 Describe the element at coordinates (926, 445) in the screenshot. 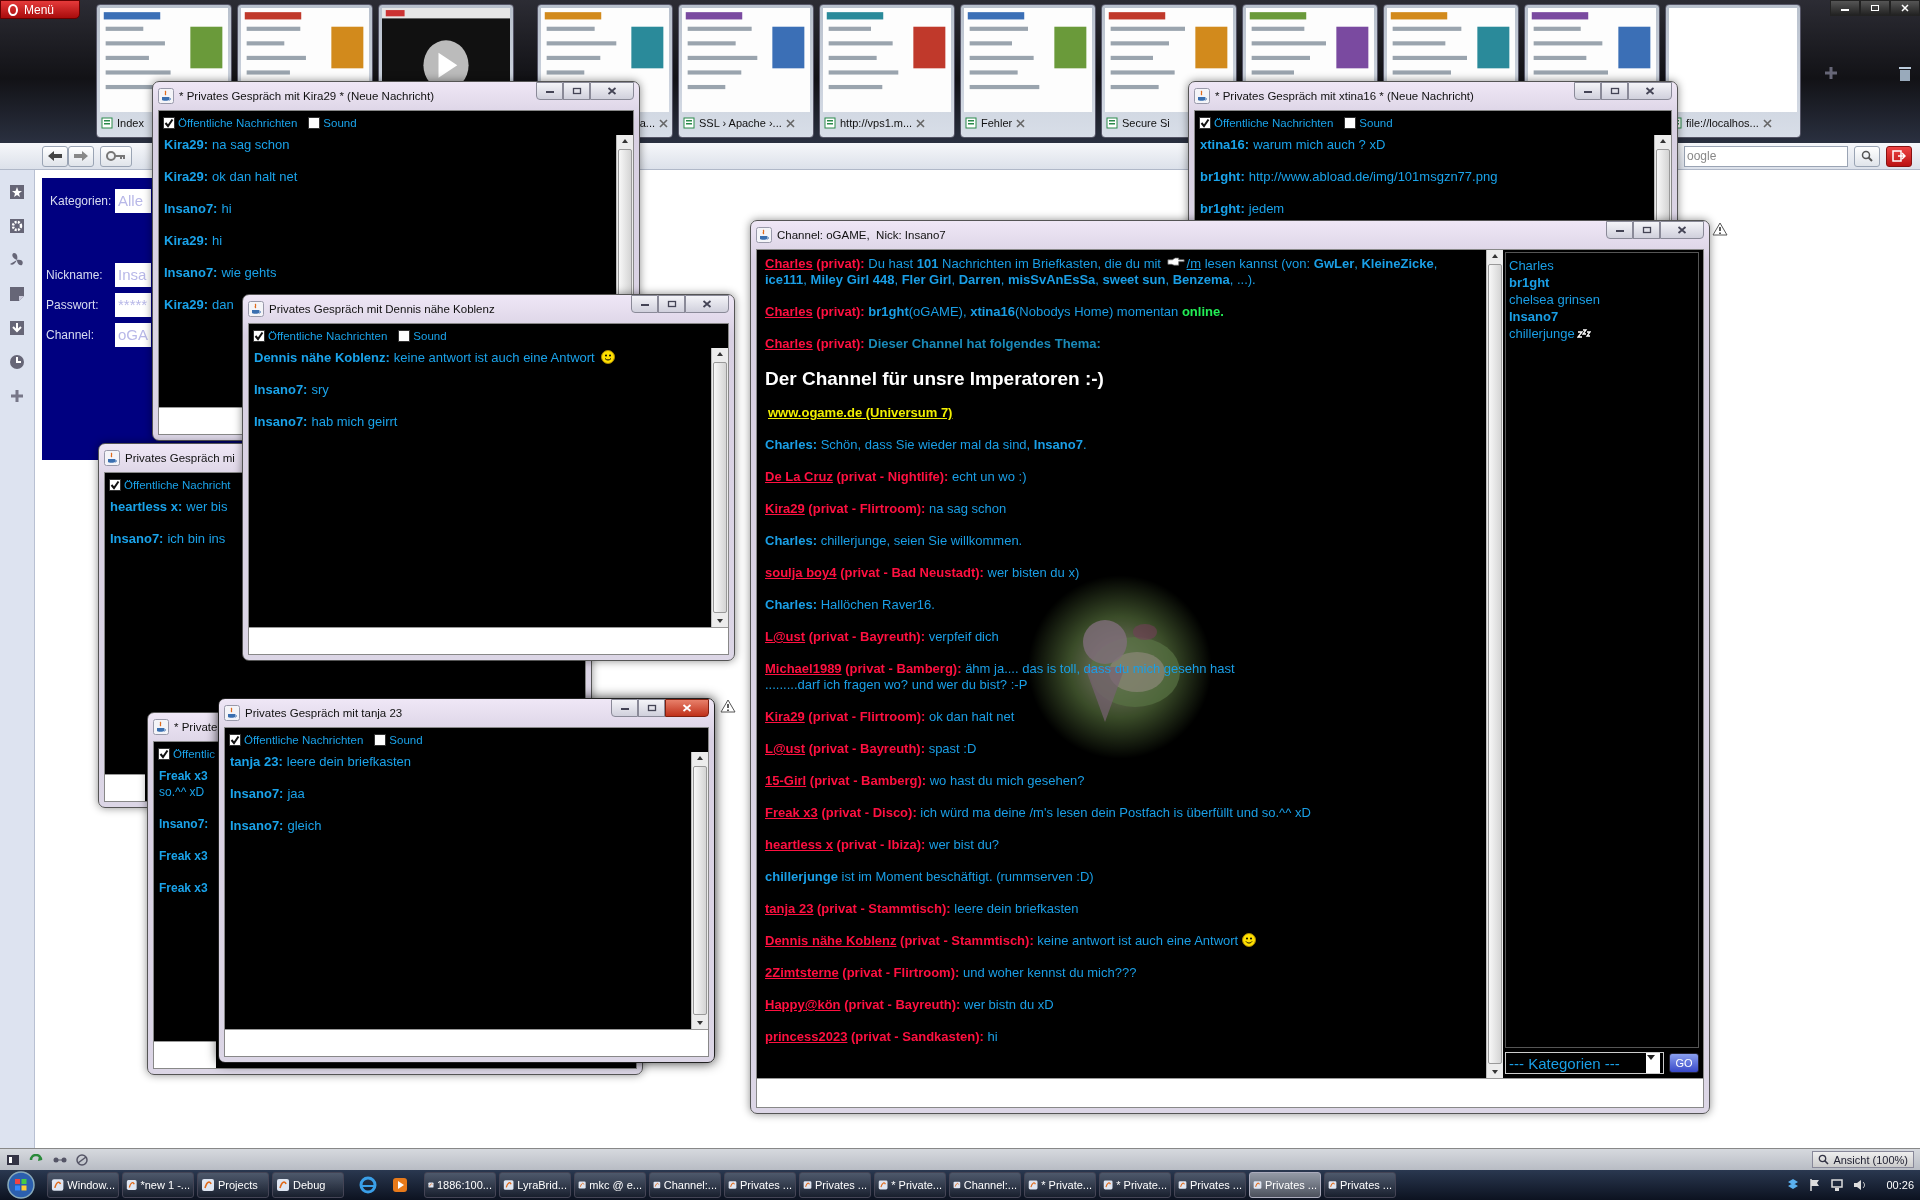

I see `chat-message: Charles: Schön, dass Sie wieder mal da sind, Insano7.` at that location.